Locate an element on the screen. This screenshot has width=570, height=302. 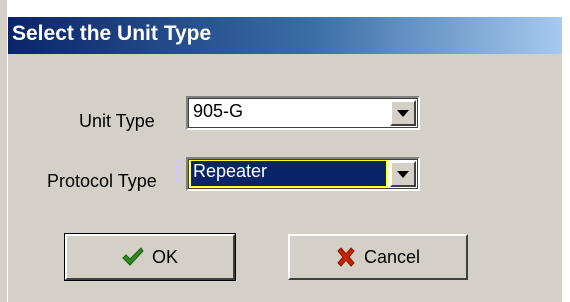
unit-type-dropdown-button is located at coordinates (403, 113).